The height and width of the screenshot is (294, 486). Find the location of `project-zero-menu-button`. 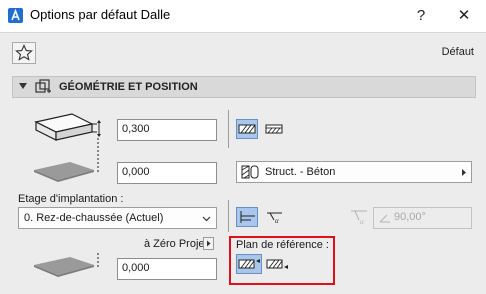

project-zero-menu-button is located at coordinates (208, 243).